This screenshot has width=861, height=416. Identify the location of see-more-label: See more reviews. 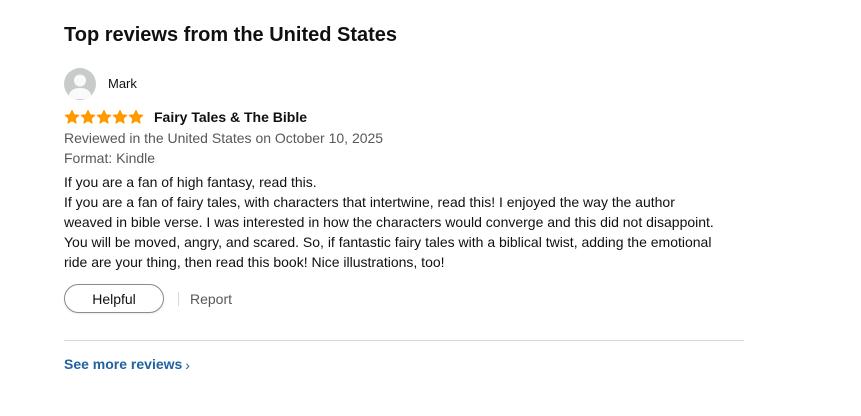
(123, 364).